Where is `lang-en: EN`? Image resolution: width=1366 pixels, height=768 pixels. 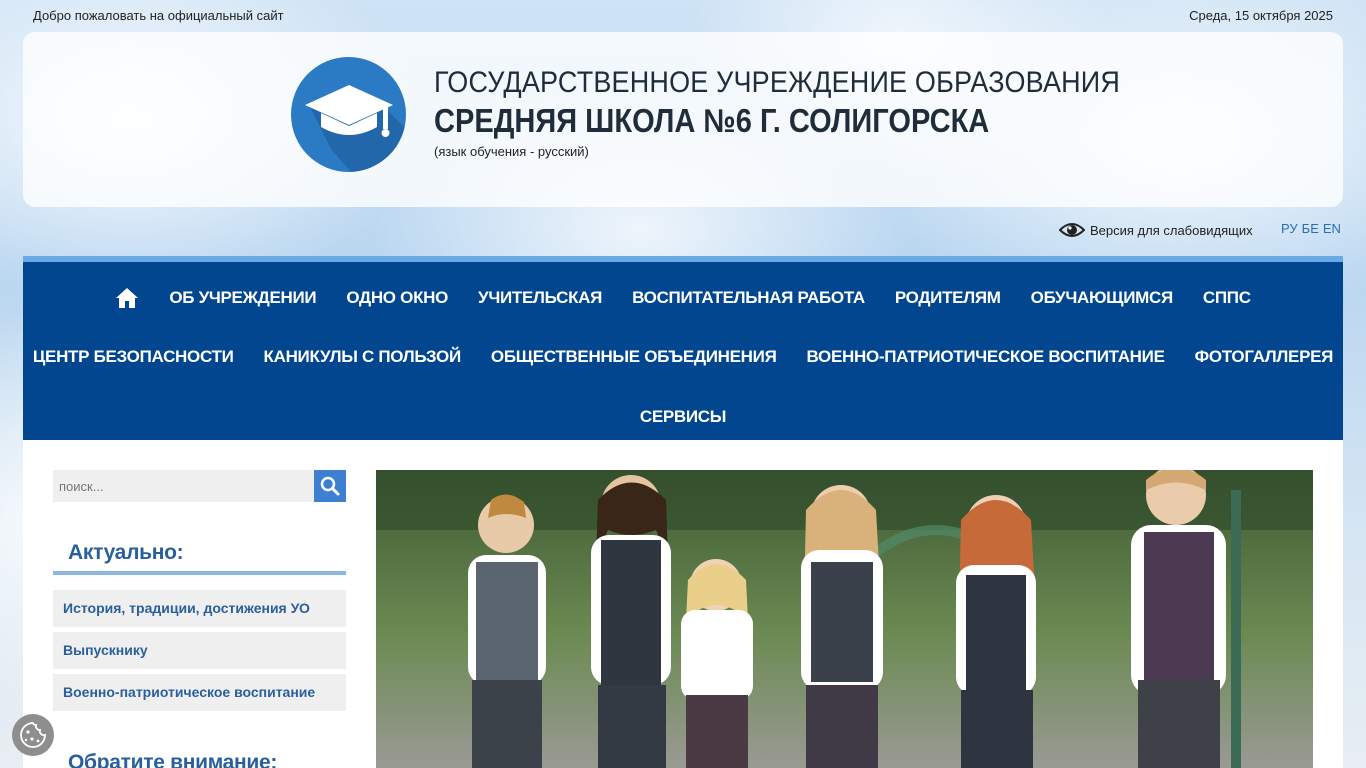
lang-en: EN is located at coordinates (1332, 228).